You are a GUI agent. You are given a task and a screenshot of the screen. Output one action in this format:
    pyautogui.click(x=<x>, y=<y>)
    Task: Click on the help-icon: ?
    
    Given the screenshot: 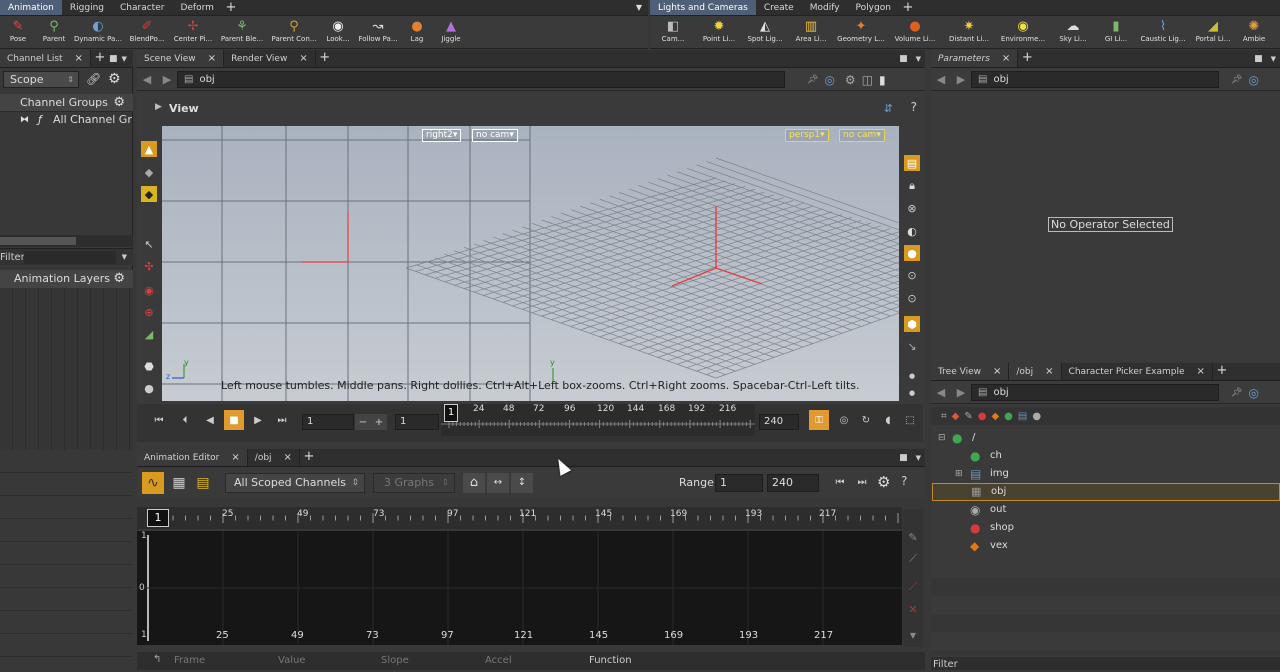 What is the action you would take?
    pyautogui.click(x=914, y=107)
    